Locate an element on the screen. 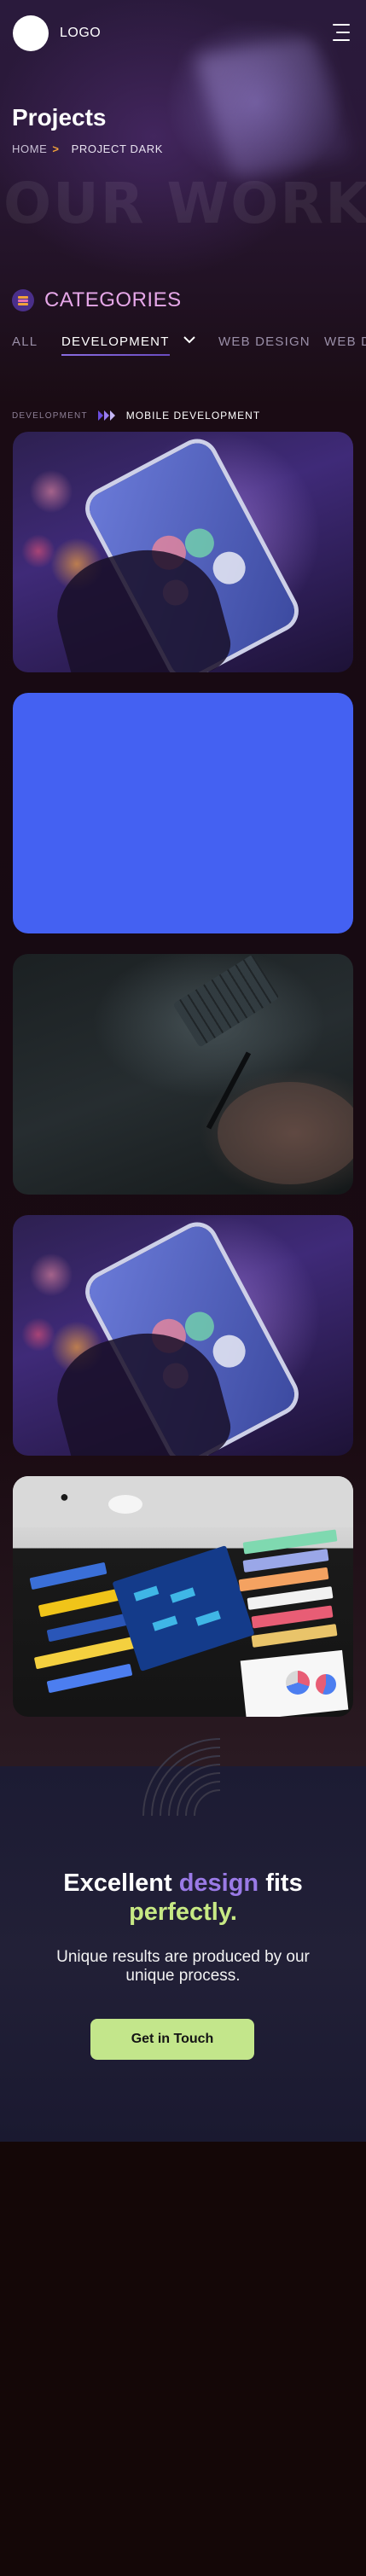 Image resolution: width=366 pixels, height=2576 pixels. sub-breadcrumb-current: MOBILE DEVELOPMENT is located at coordinates (193, 416).